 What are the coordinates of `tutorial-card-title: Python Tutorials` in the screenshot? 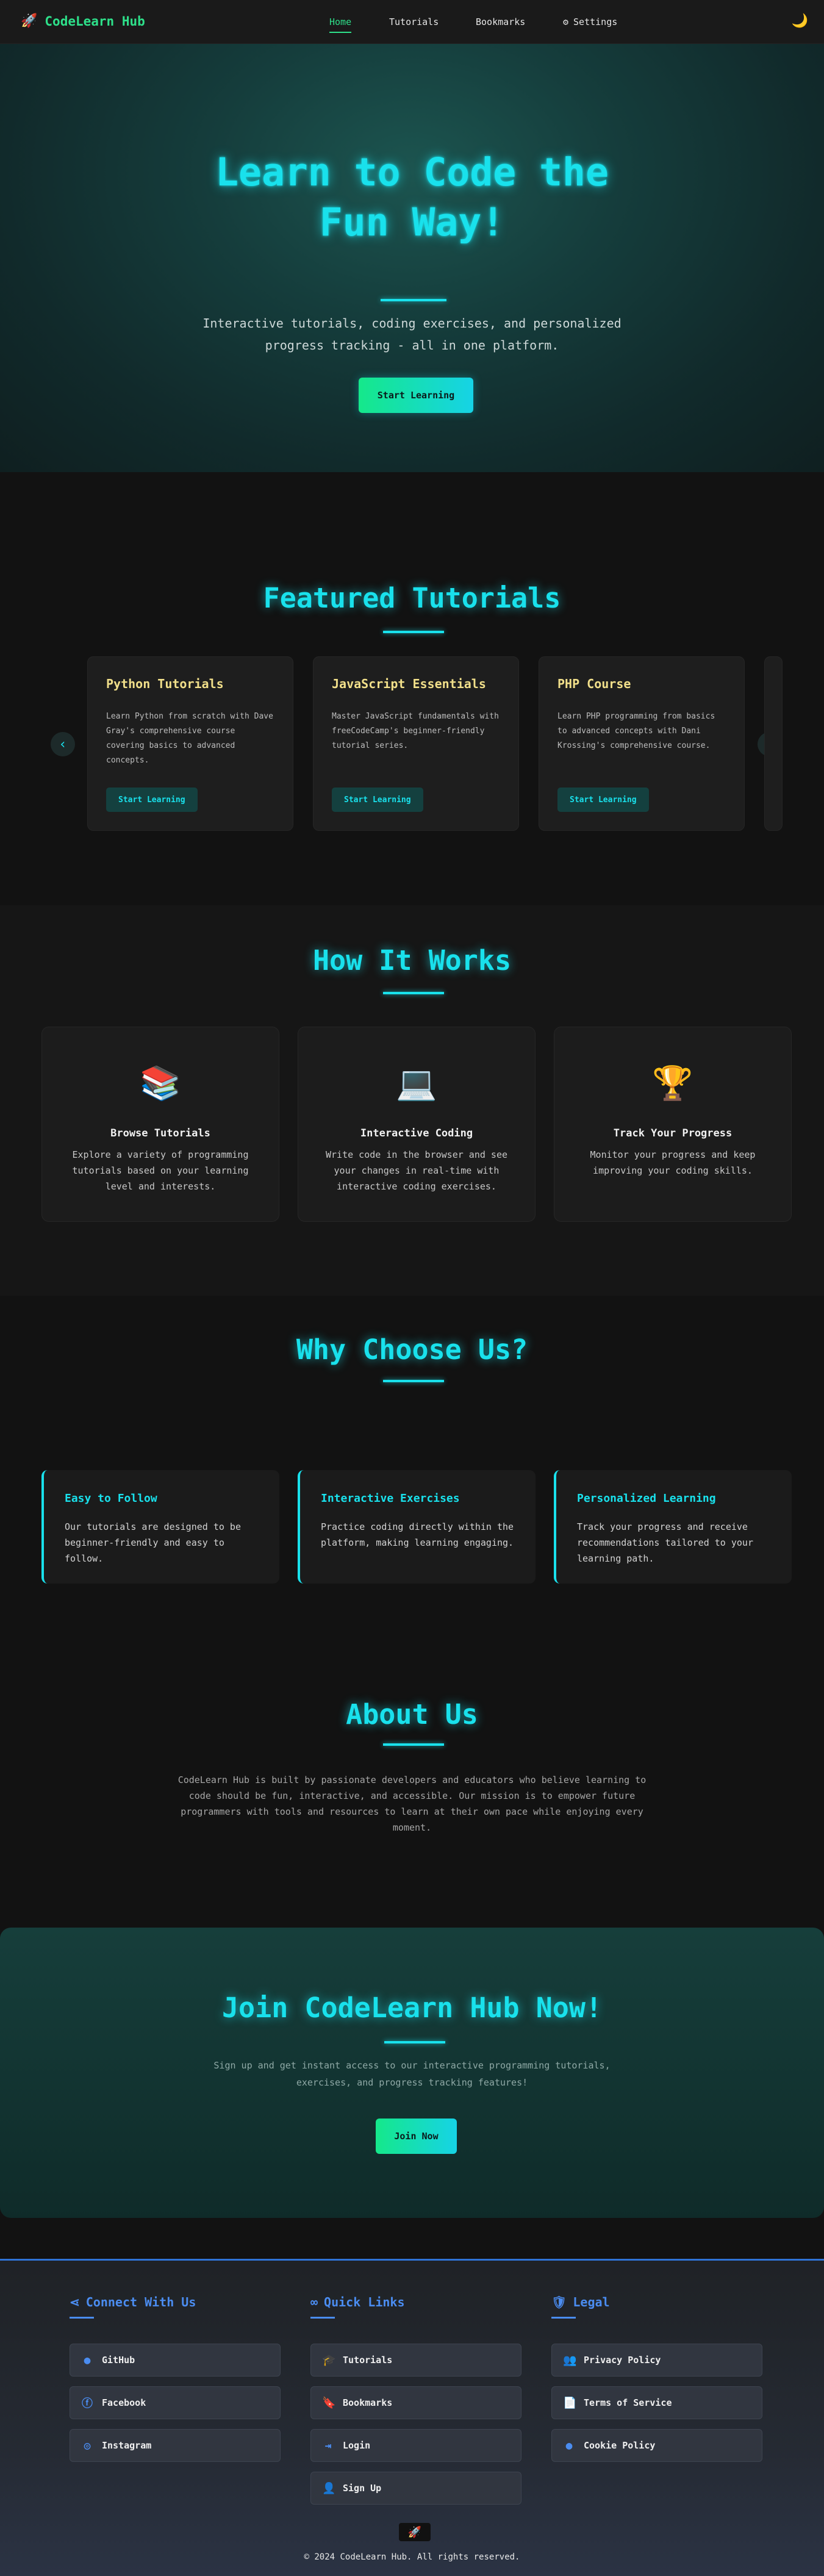 It's located at (165, 684).